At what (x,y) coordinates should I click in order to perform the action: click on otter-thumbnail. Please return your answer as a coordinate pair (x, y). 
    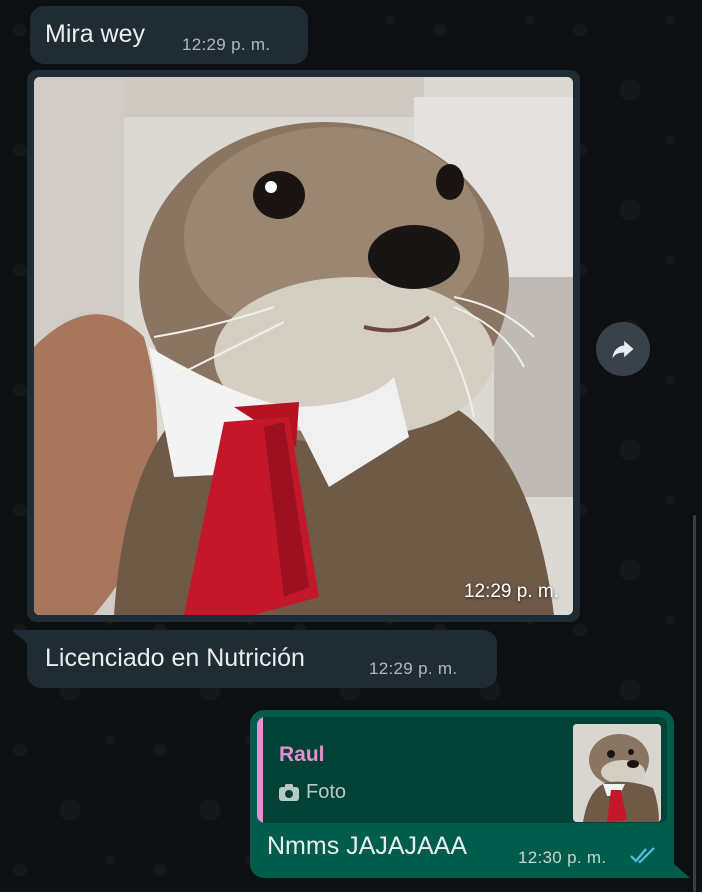
    Looking at the image, I should click on (617, 773).